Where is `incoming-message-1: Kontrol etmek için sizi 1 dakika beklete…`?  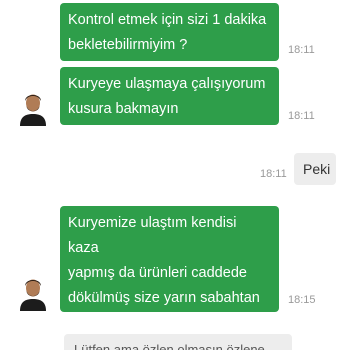
incoming-message-1: Kontrol etmek için sizi 1 dakika beklete… is located at coordinates (169, 32).